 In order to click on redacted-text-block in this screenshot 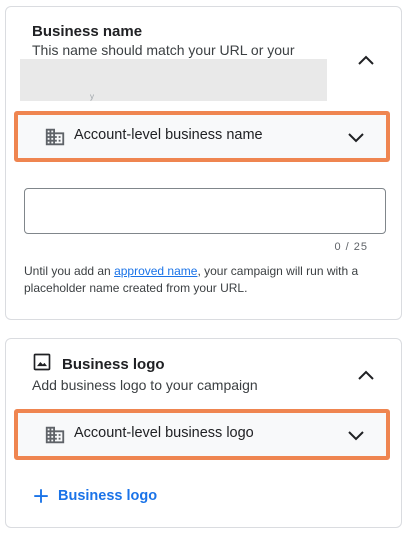, I will do `click(173, 80)`.